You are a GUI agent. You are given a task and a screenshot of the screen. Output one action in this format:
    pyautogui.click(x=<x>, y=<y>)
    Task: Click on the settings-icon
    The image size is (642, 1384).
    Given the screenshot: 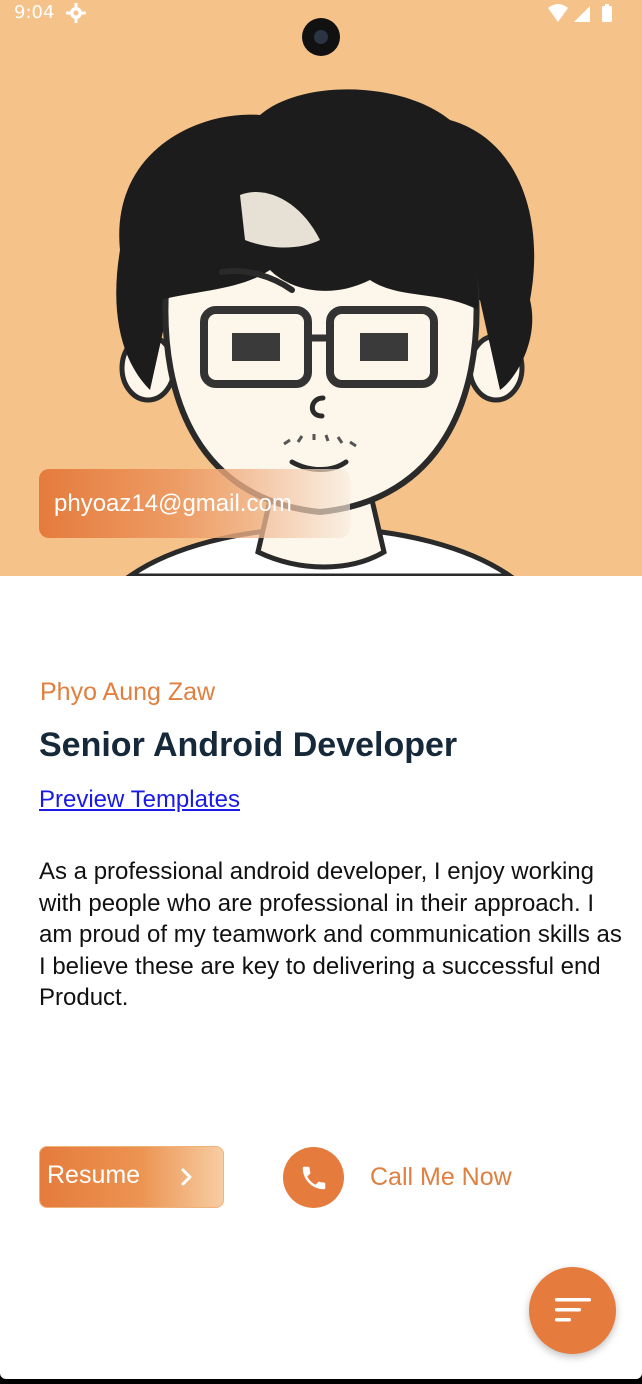 What is the action you would take?
    pyautogui.click(x=76, y=15)
    